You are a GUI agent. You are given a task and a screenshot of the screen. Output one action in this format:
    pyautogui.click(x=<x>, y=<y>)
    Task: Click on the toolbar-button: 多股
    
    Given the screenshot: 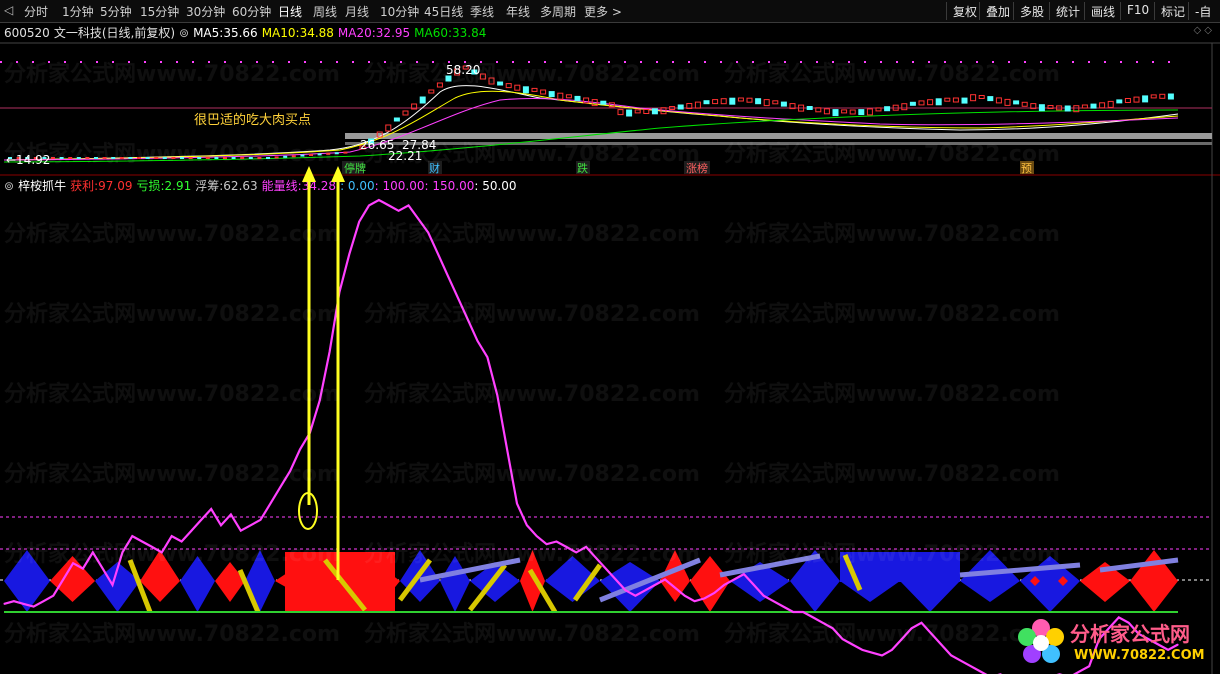 What is the action you would take?
    pyautogui.click(x=1028, y=11)
    